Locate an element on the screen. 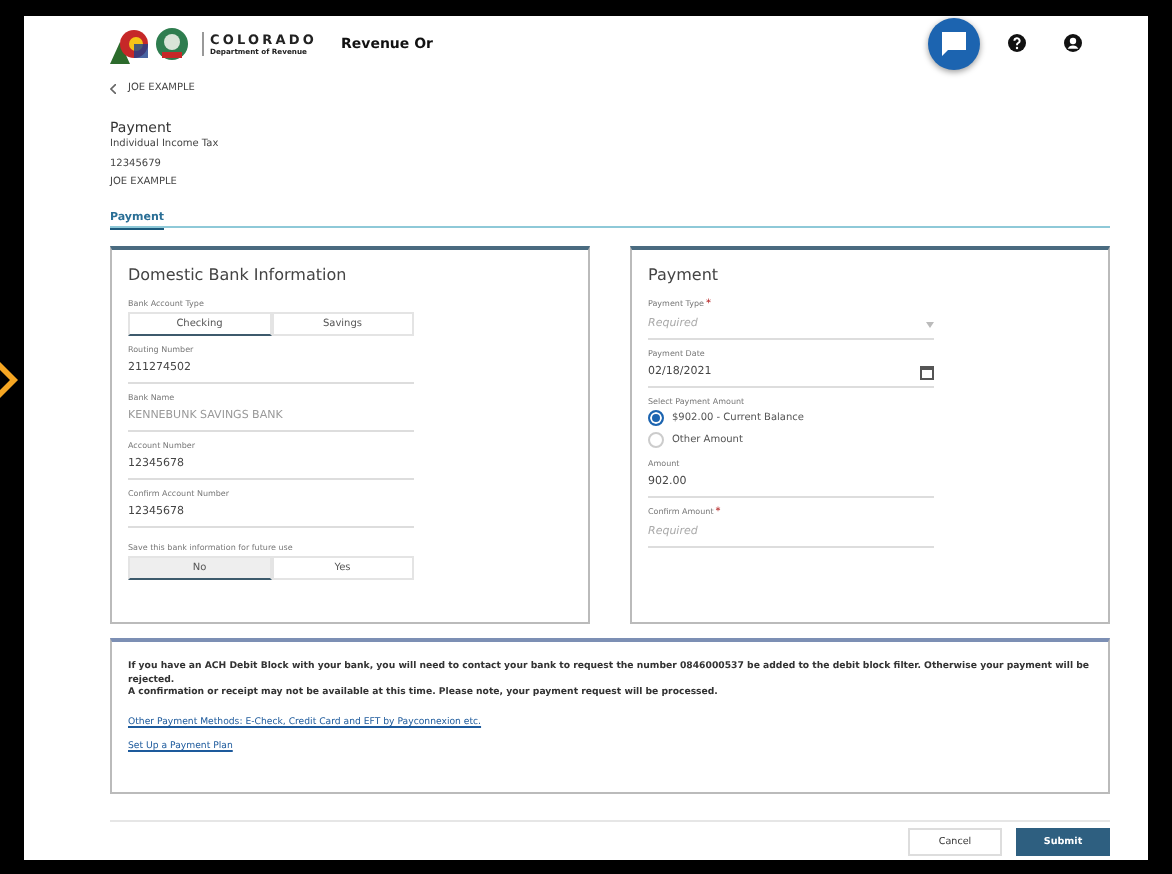  card-title: Domestic Bank Information is located at coordinates (238, 275).